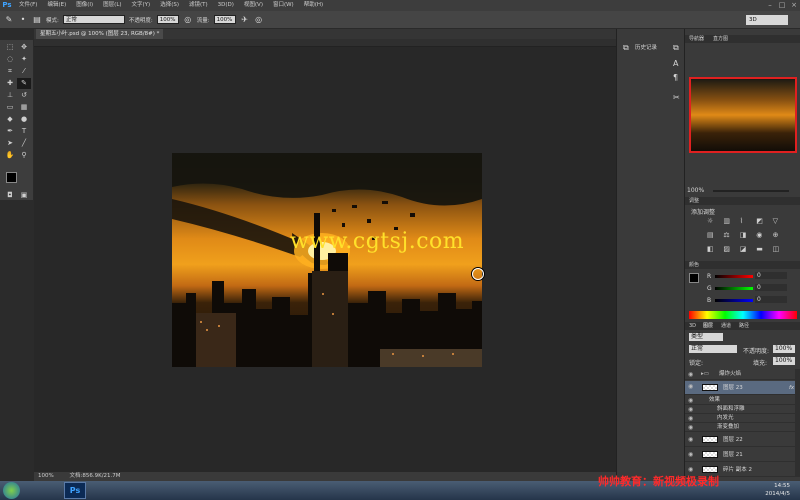 Image resolution: width=800 pixels, height=500 pixels. Describe the element at coordinates (75, 490) in the screenshot. I see `taskbar-photoshop-button: Ps` at that location.